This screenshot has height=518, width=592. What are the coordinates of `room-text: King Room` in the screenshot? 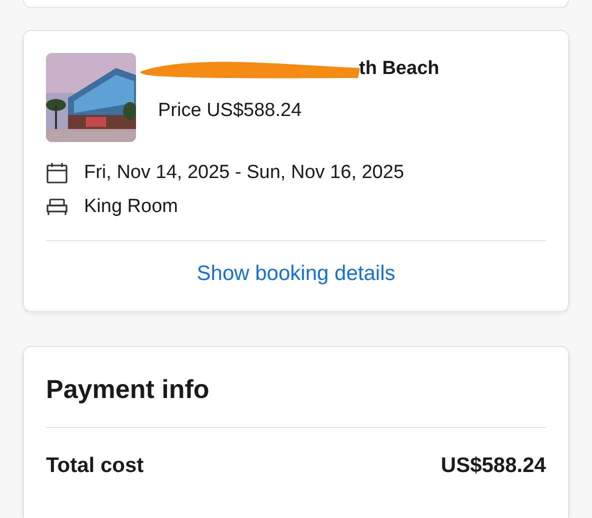 It's located at (131, 207).